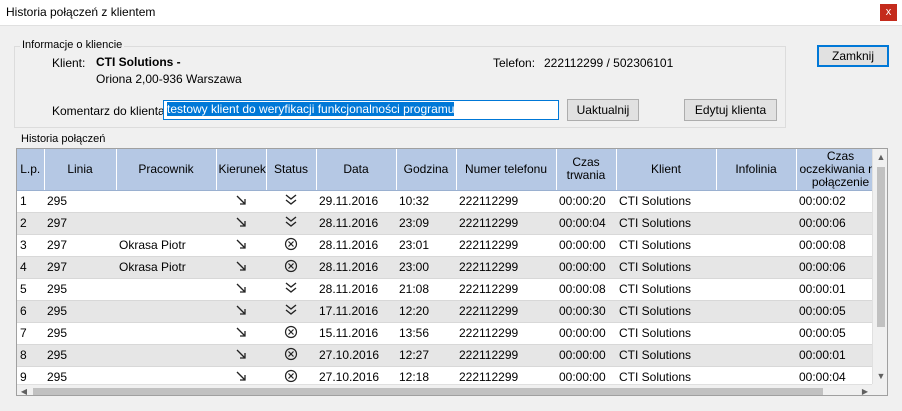  I want to click on scroll-up-icon: ▲, so click(880, 157).